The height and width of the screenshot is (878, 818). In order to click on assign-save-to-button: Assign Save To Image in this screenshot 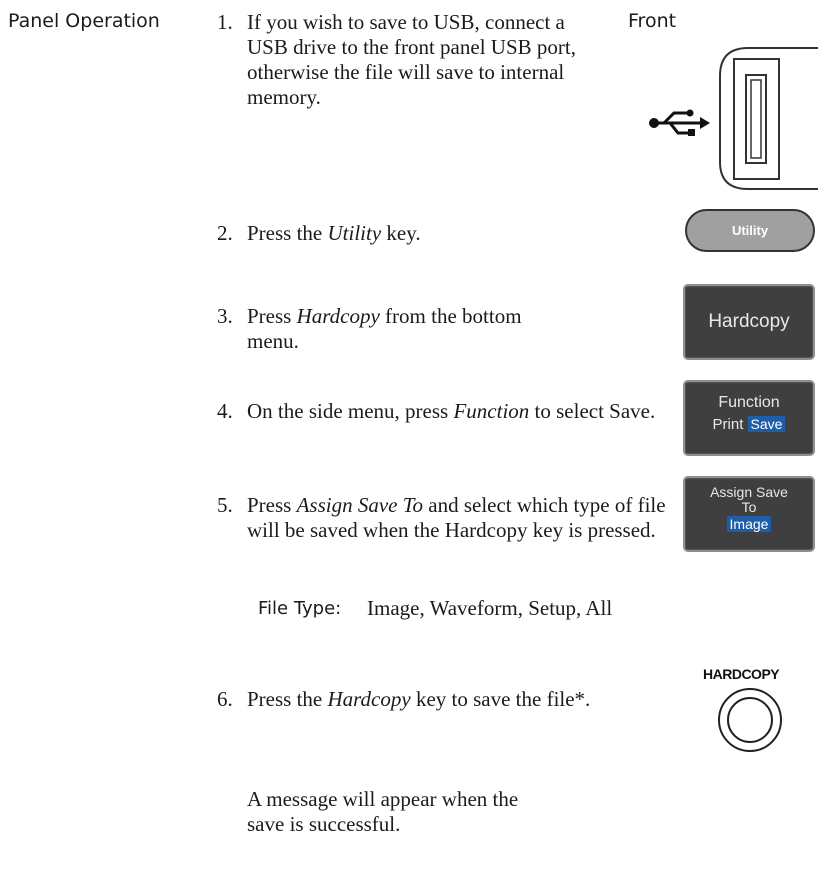, I will do `click(749, 514)`.